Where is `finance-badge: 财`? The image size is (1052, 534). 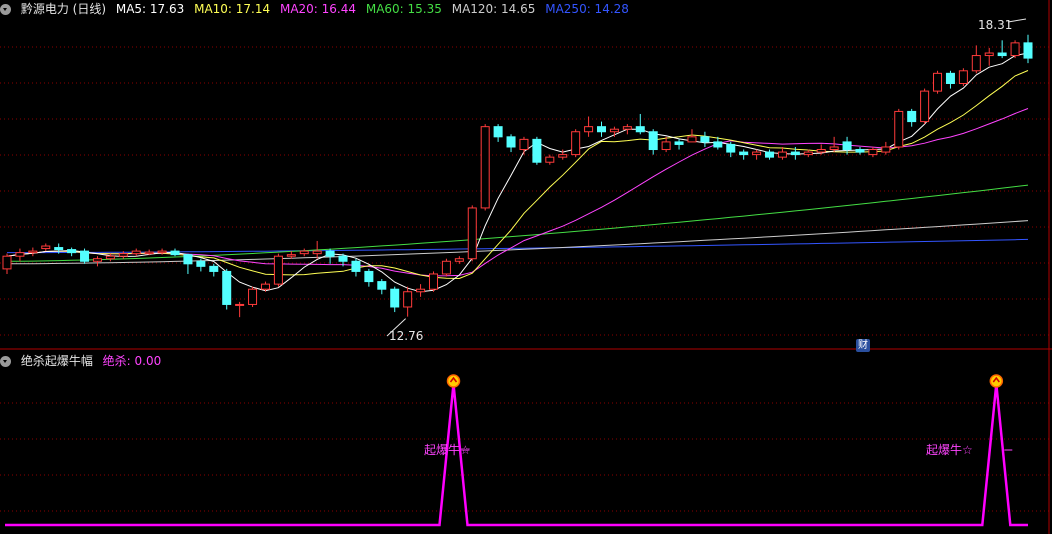 finance-badge: 财 is located at coordinates (863, 345).